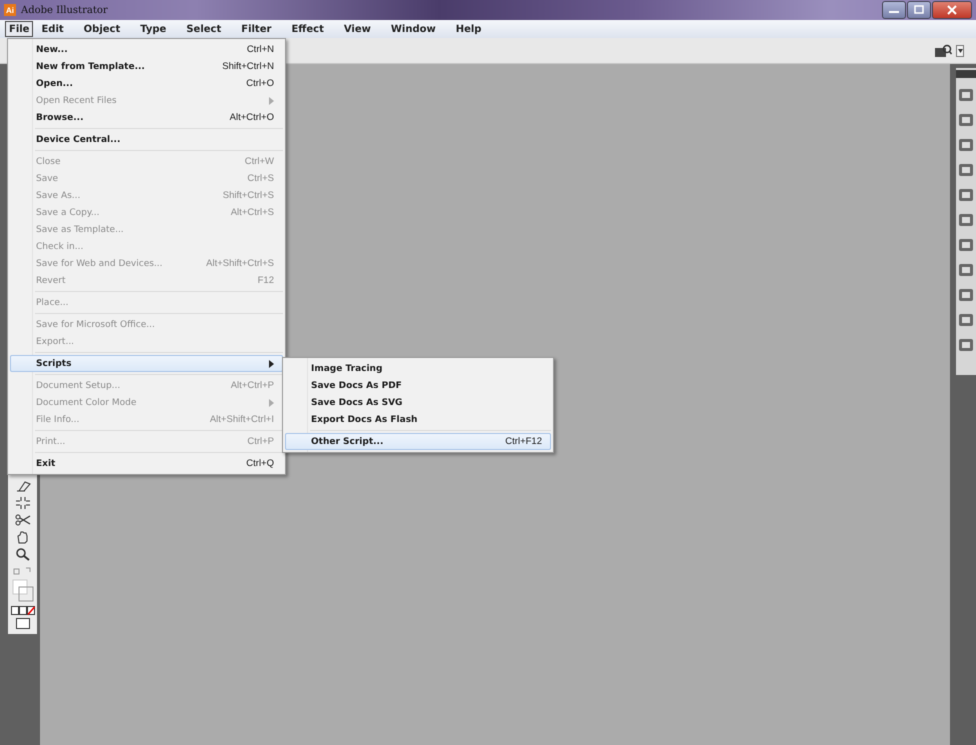  Describe the element at coordinates (49, 161) in the screenshot. I see `menu-item-label: Close` at that location.